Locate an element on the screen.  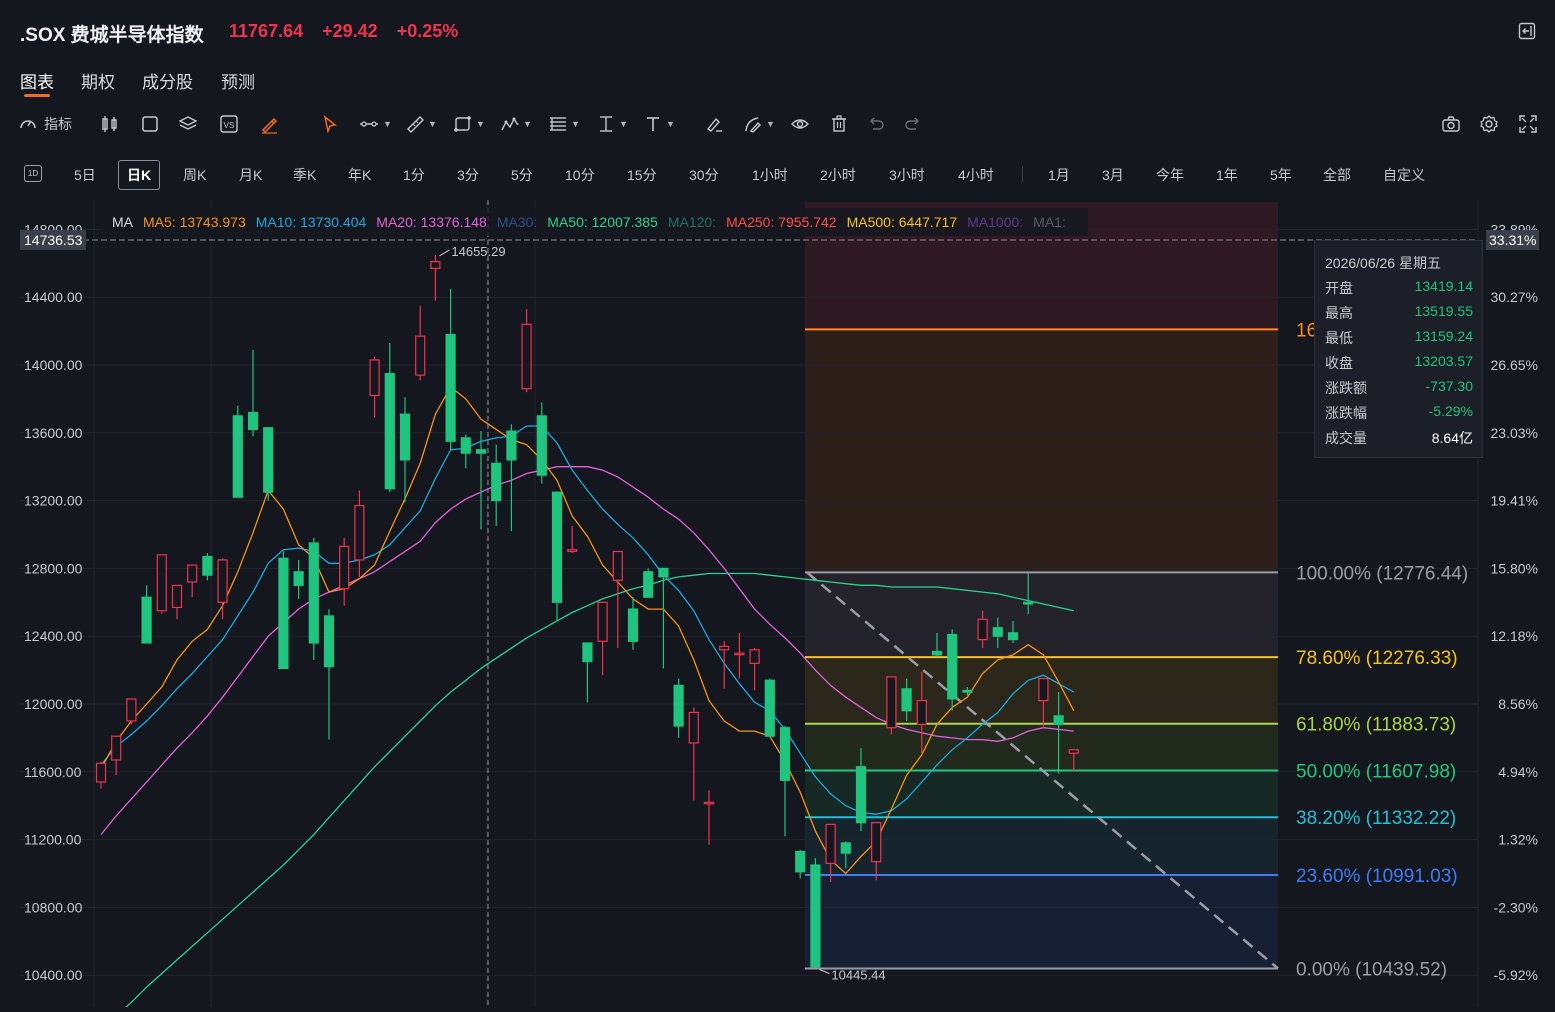
period-1hour: 1小时 is located at coordinates (770, 175).